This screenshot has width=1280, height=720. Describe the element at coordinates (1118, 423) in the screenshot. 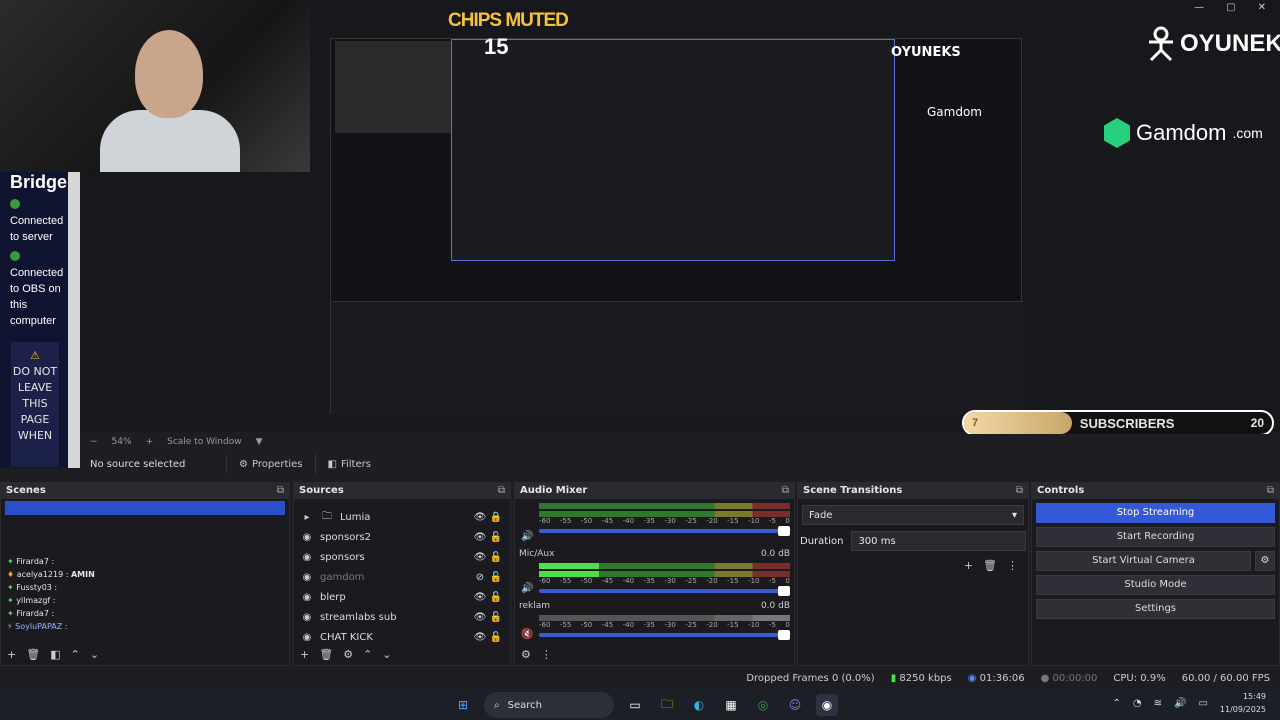

I see `subscribers-goal-bar: 7 SUBSCRIBERS 20` at that location.